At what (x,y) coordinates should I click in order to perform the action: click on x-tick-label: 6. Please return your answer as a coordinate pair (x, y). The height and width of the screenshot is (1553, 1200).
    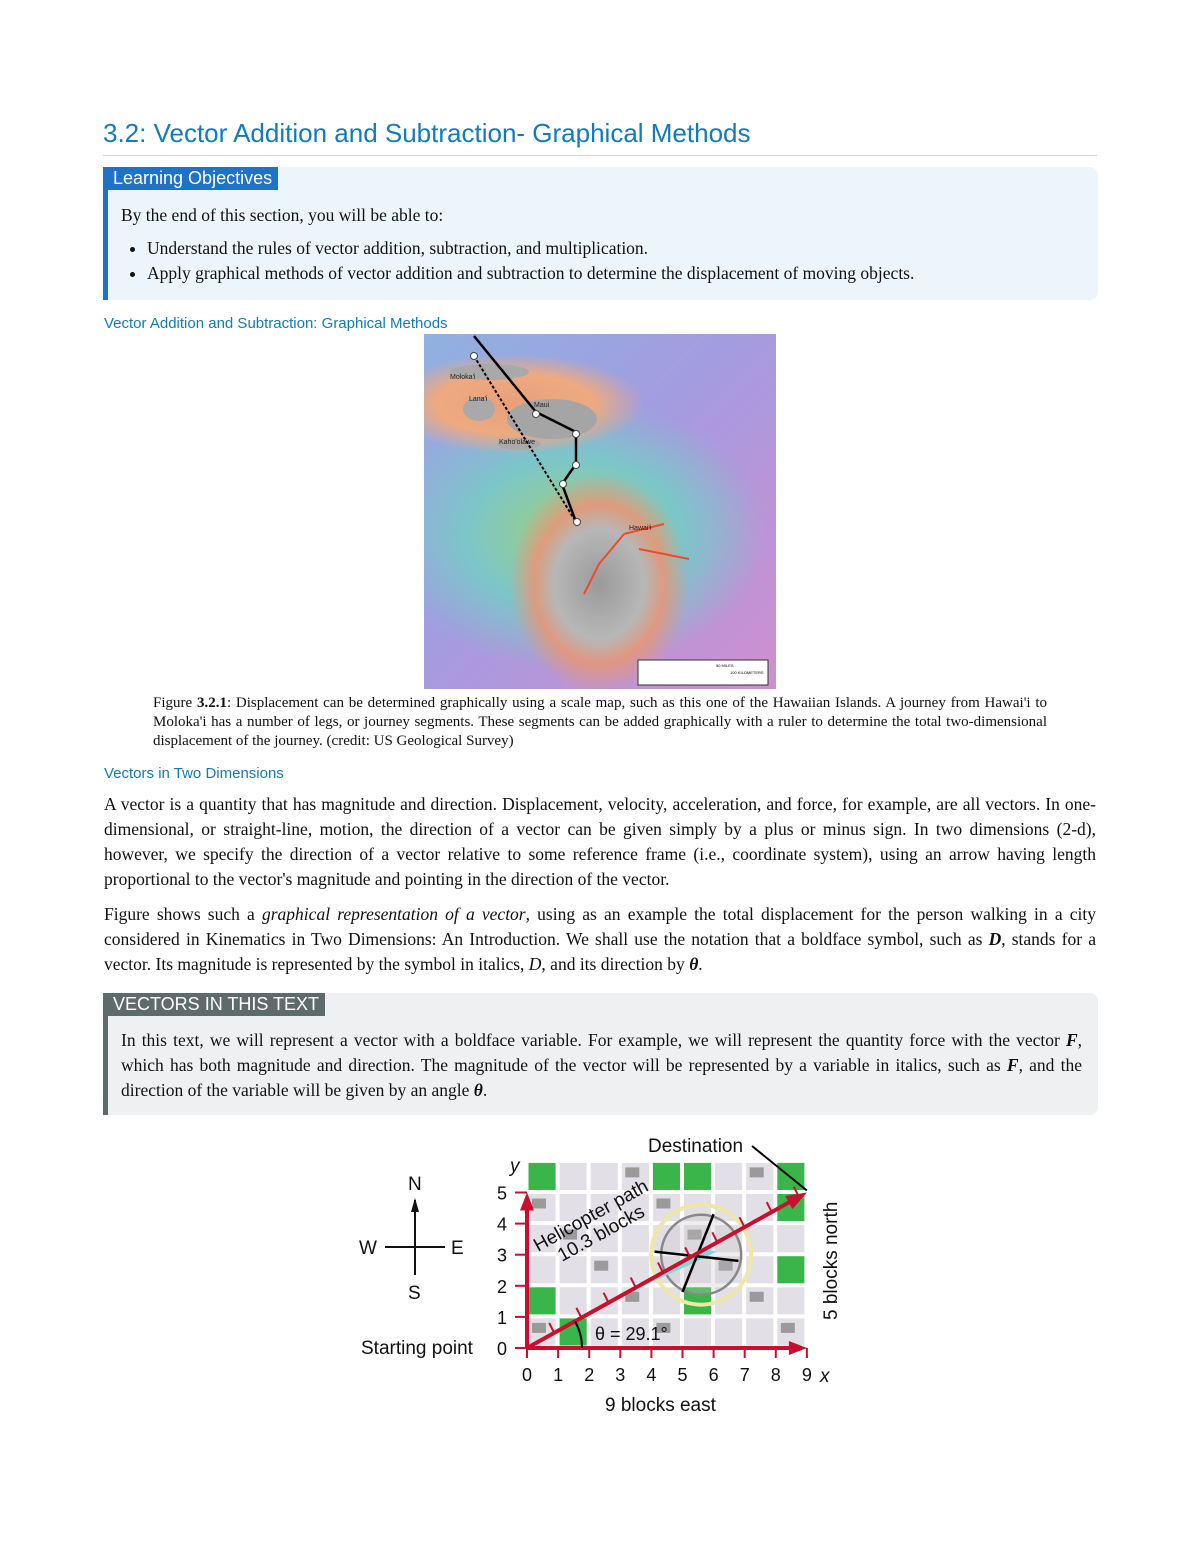
    Looking at the image, I should click on (714, 1375).